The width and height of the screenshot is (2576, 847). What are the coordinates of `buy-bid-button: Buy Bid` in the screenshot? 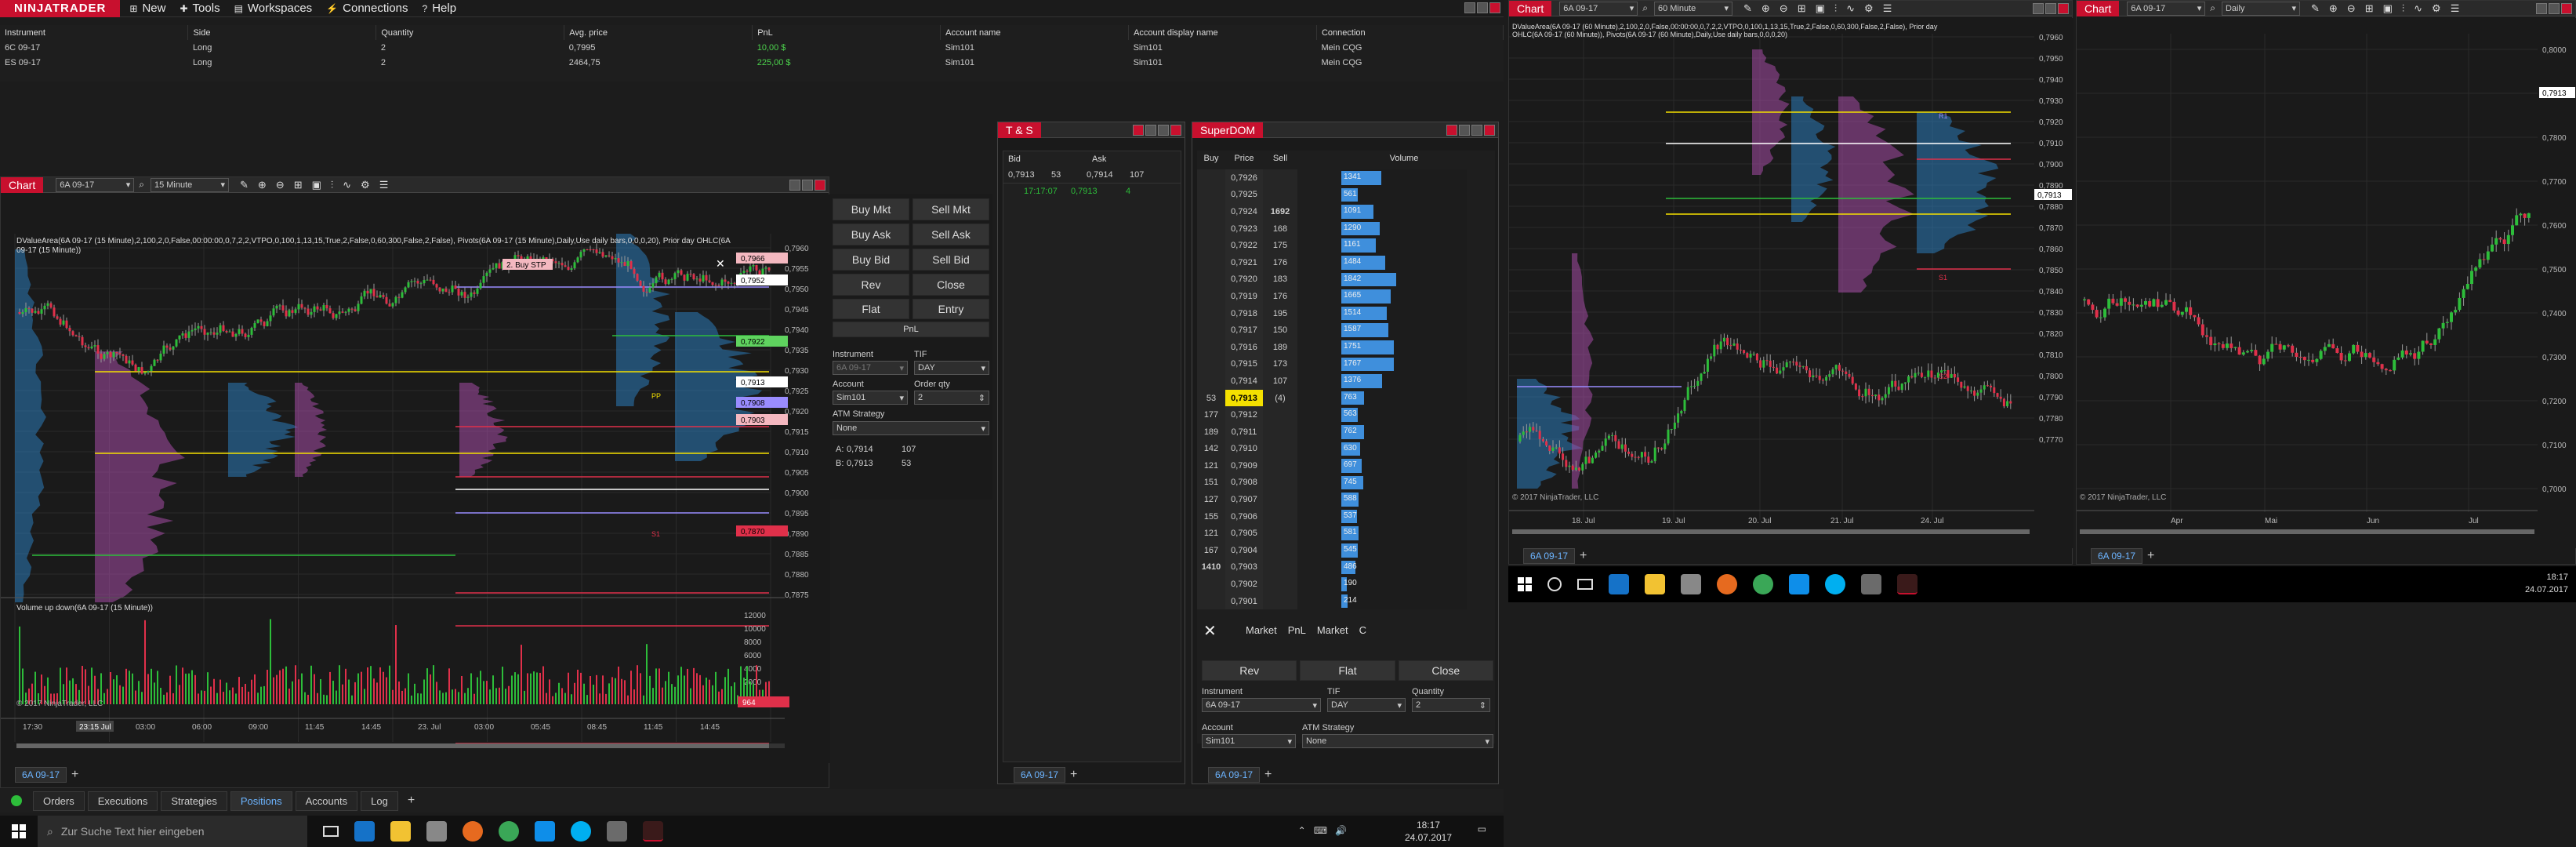 It's located at (871, 260).